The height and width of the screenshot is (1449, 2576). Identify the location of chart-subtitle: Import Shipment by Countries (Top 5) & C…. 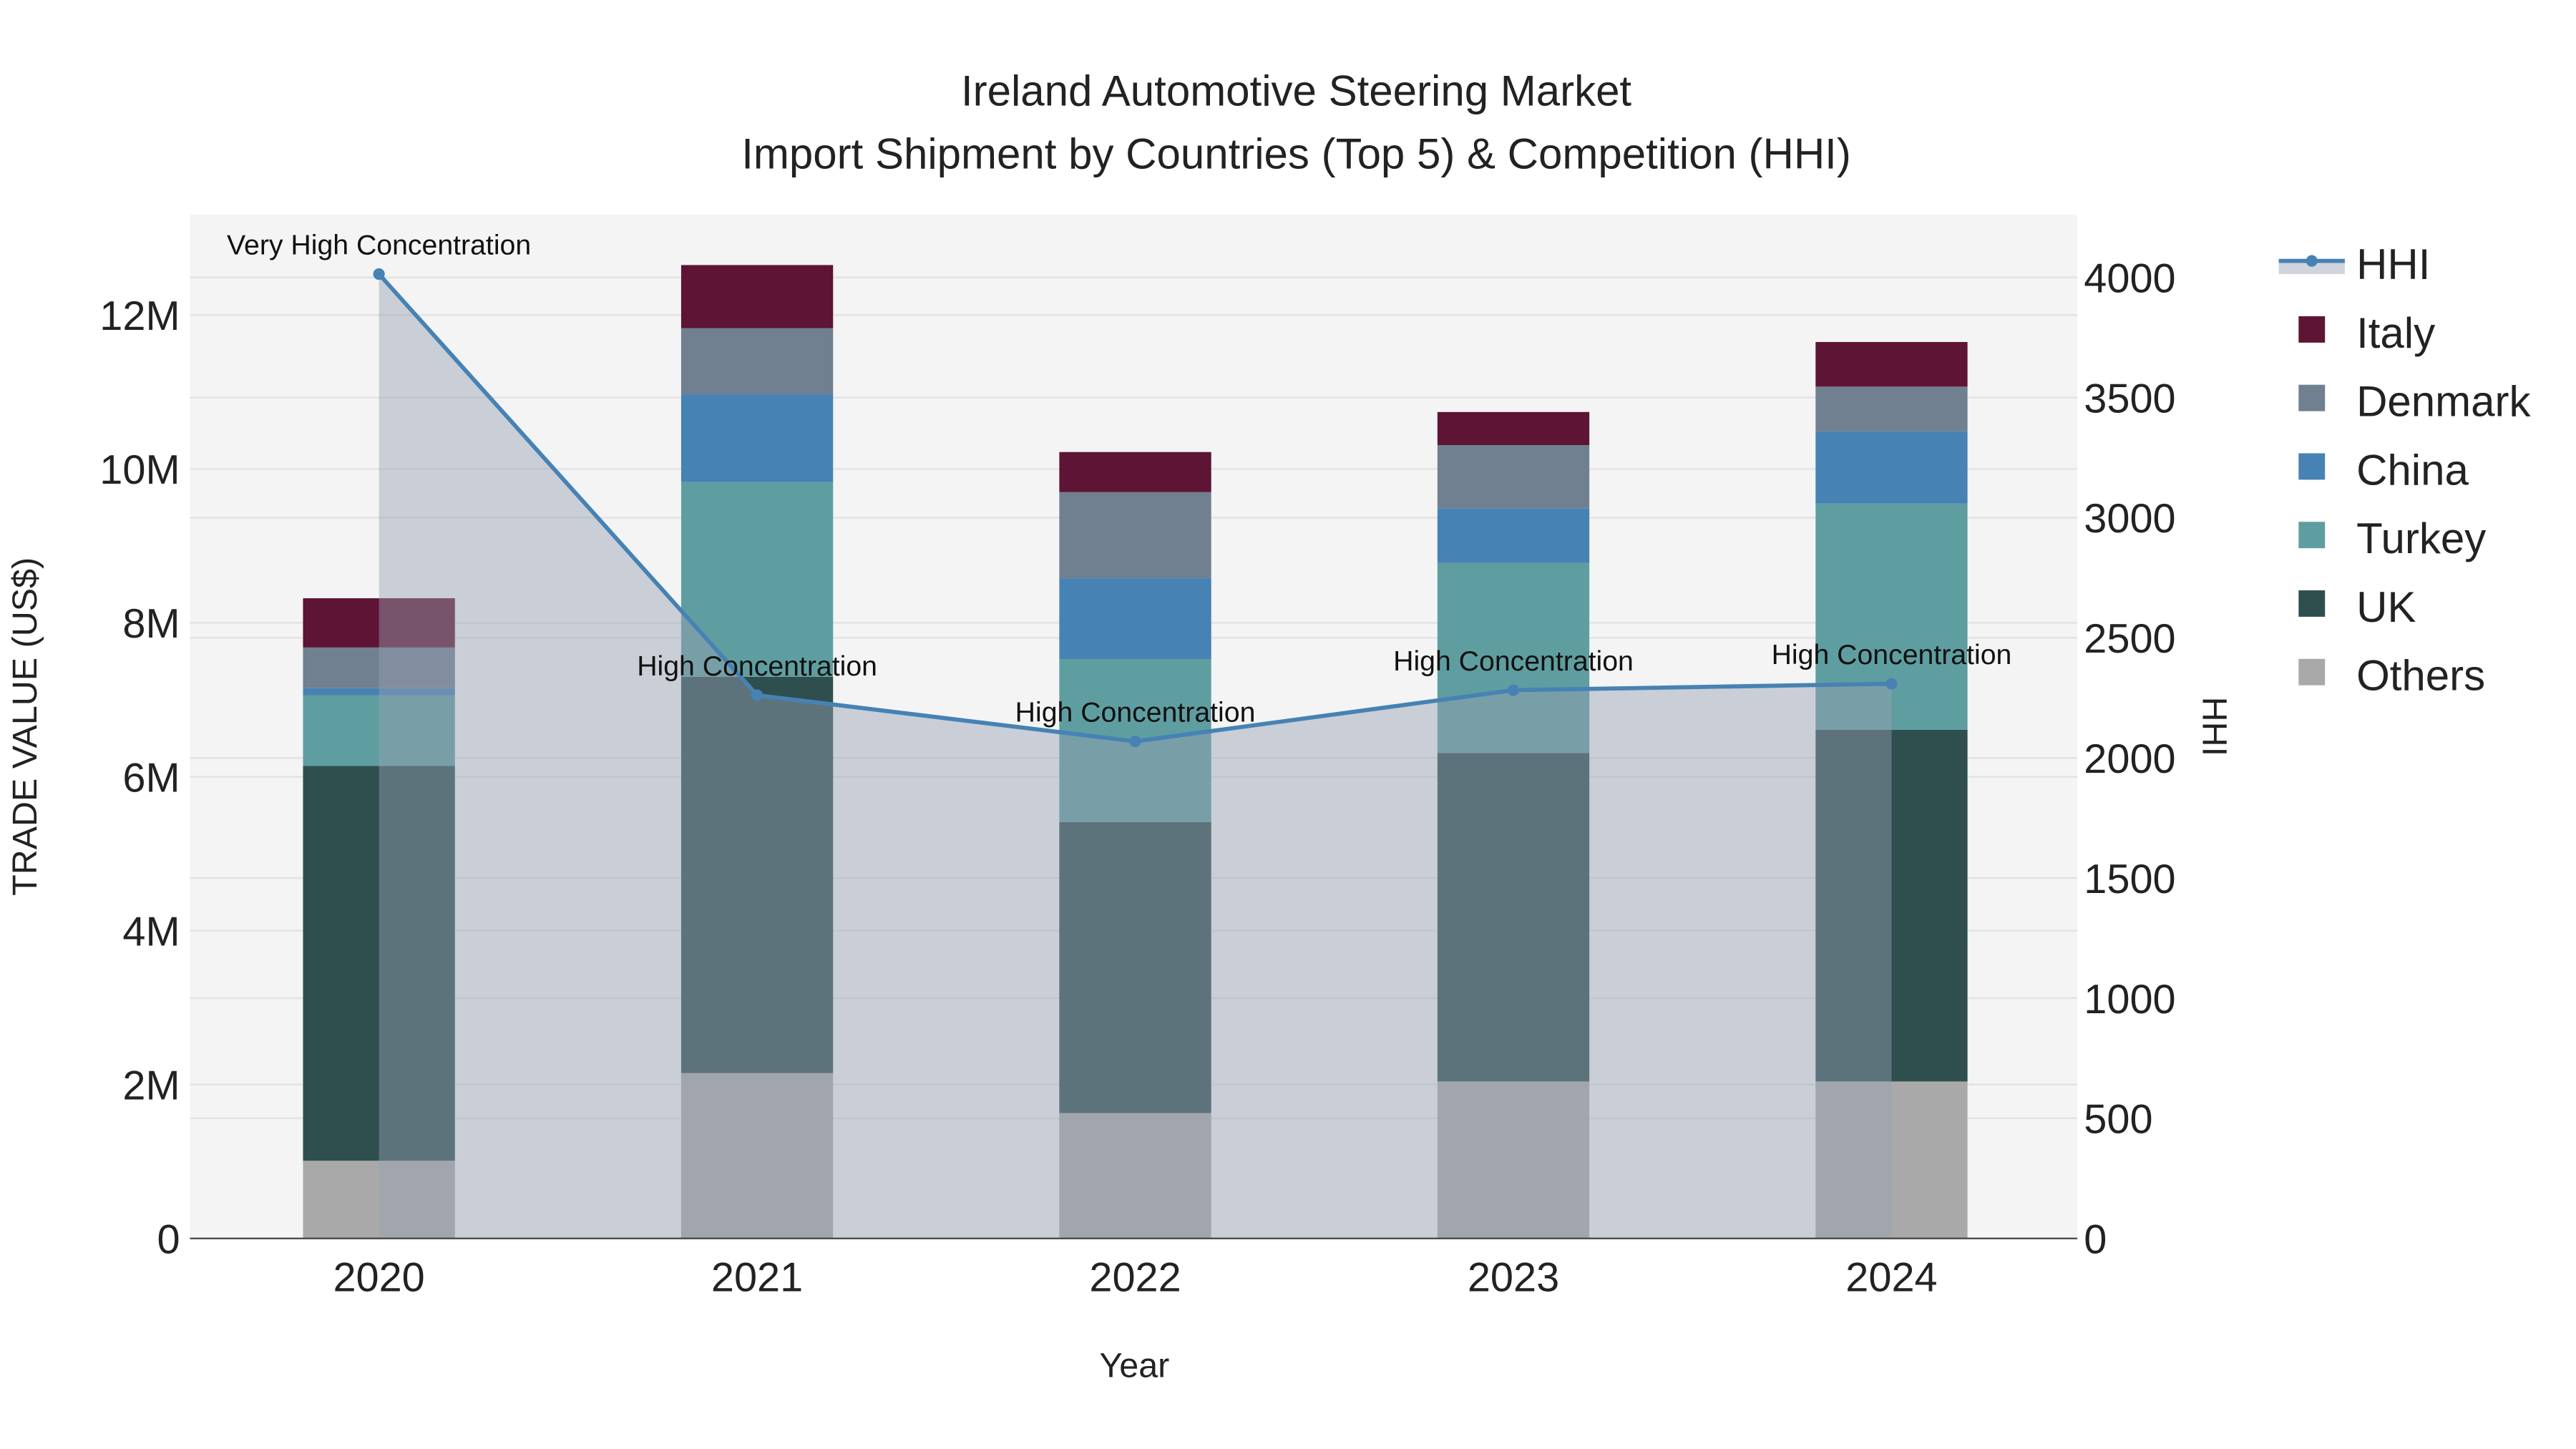
(1296, 153).